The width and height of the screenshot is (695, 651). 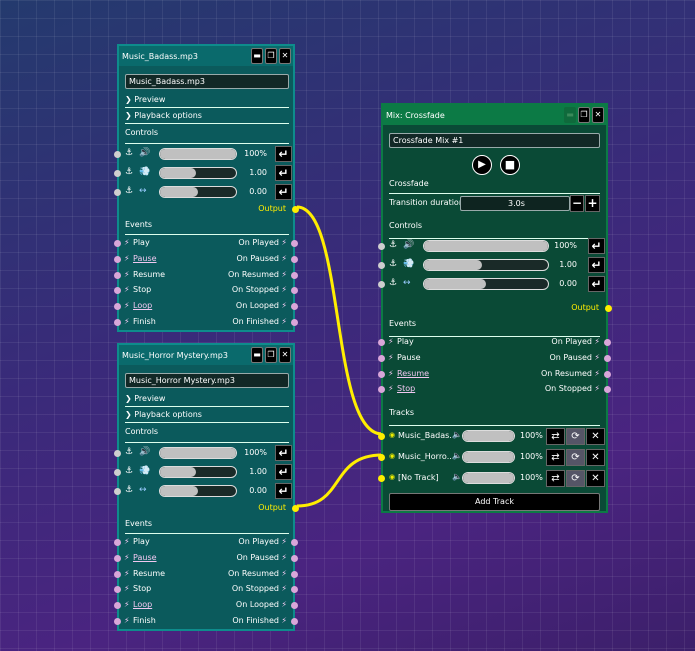 I want to click on file-name-field: Music_Horror Mystery.mp3, so click(x=207, y=380).